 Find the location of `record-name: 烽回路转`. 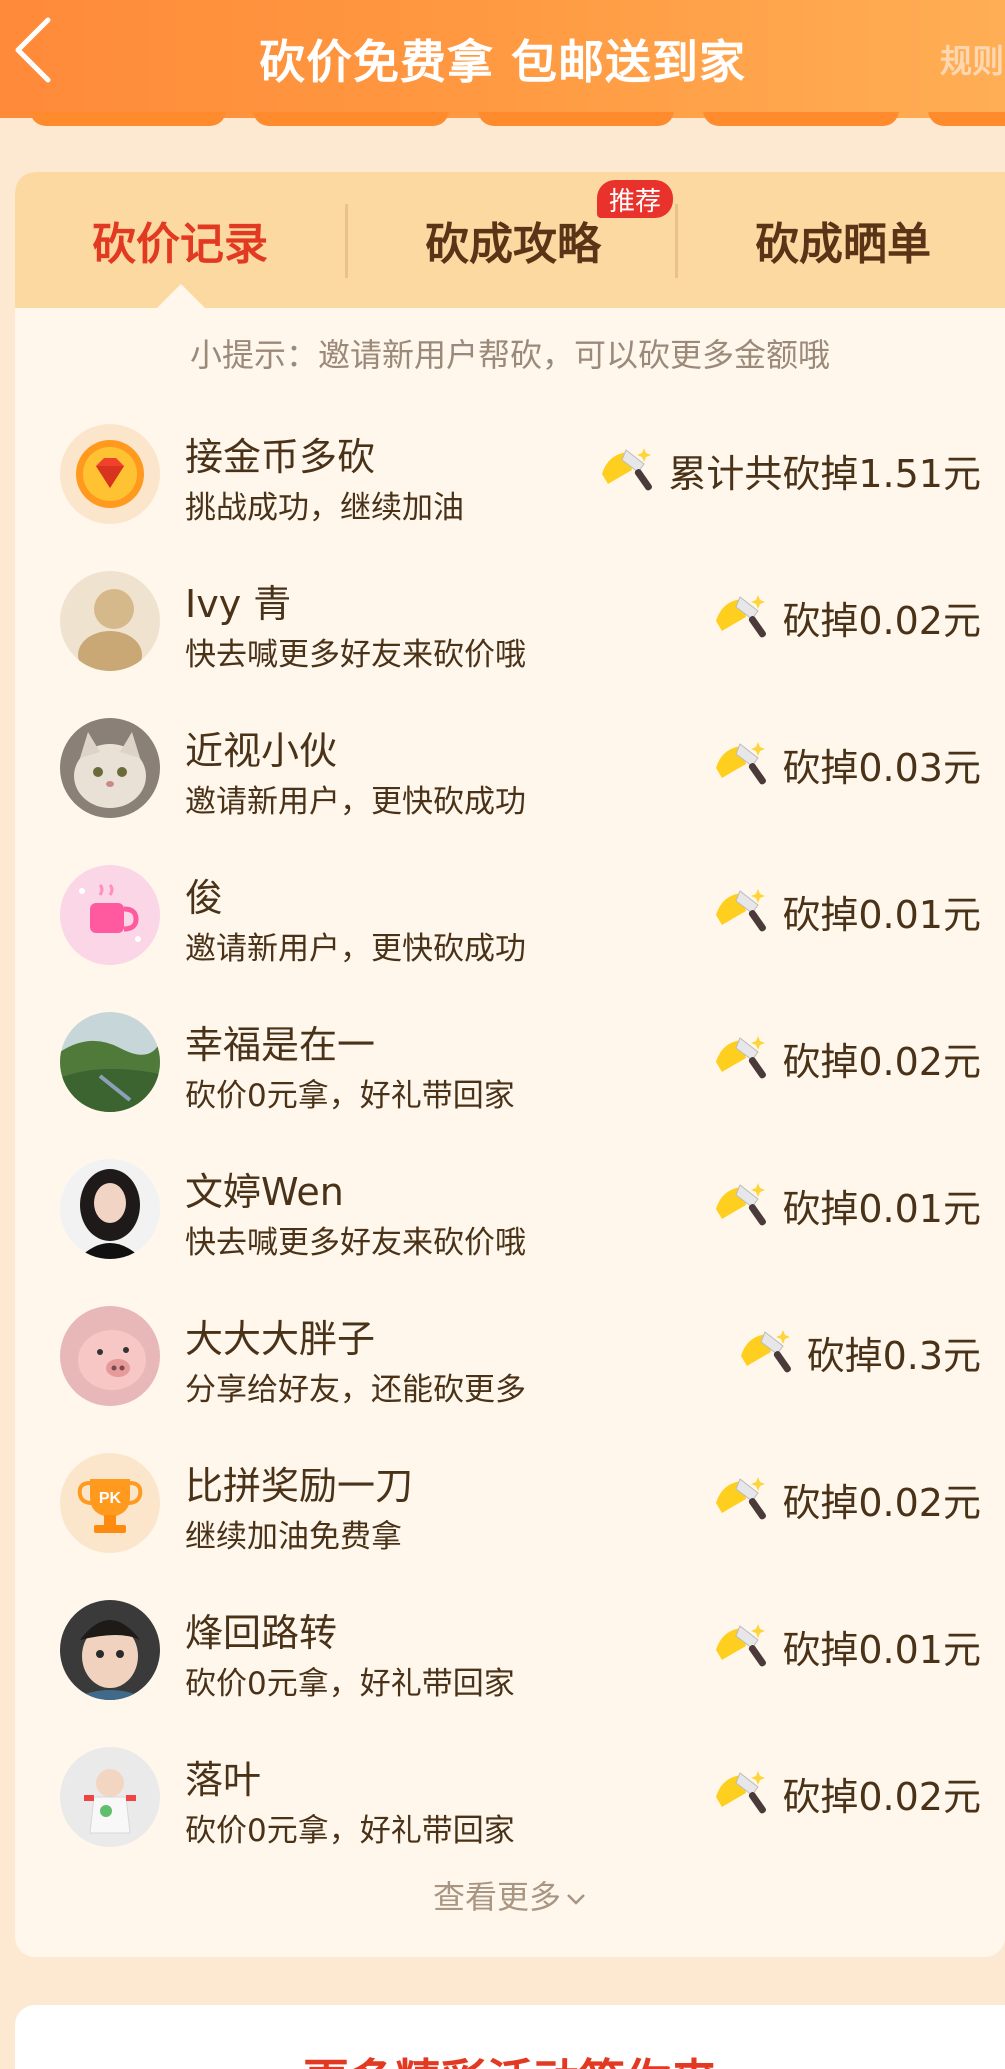

record-name: 烽回路转 is located at coordinates (261, 1633).